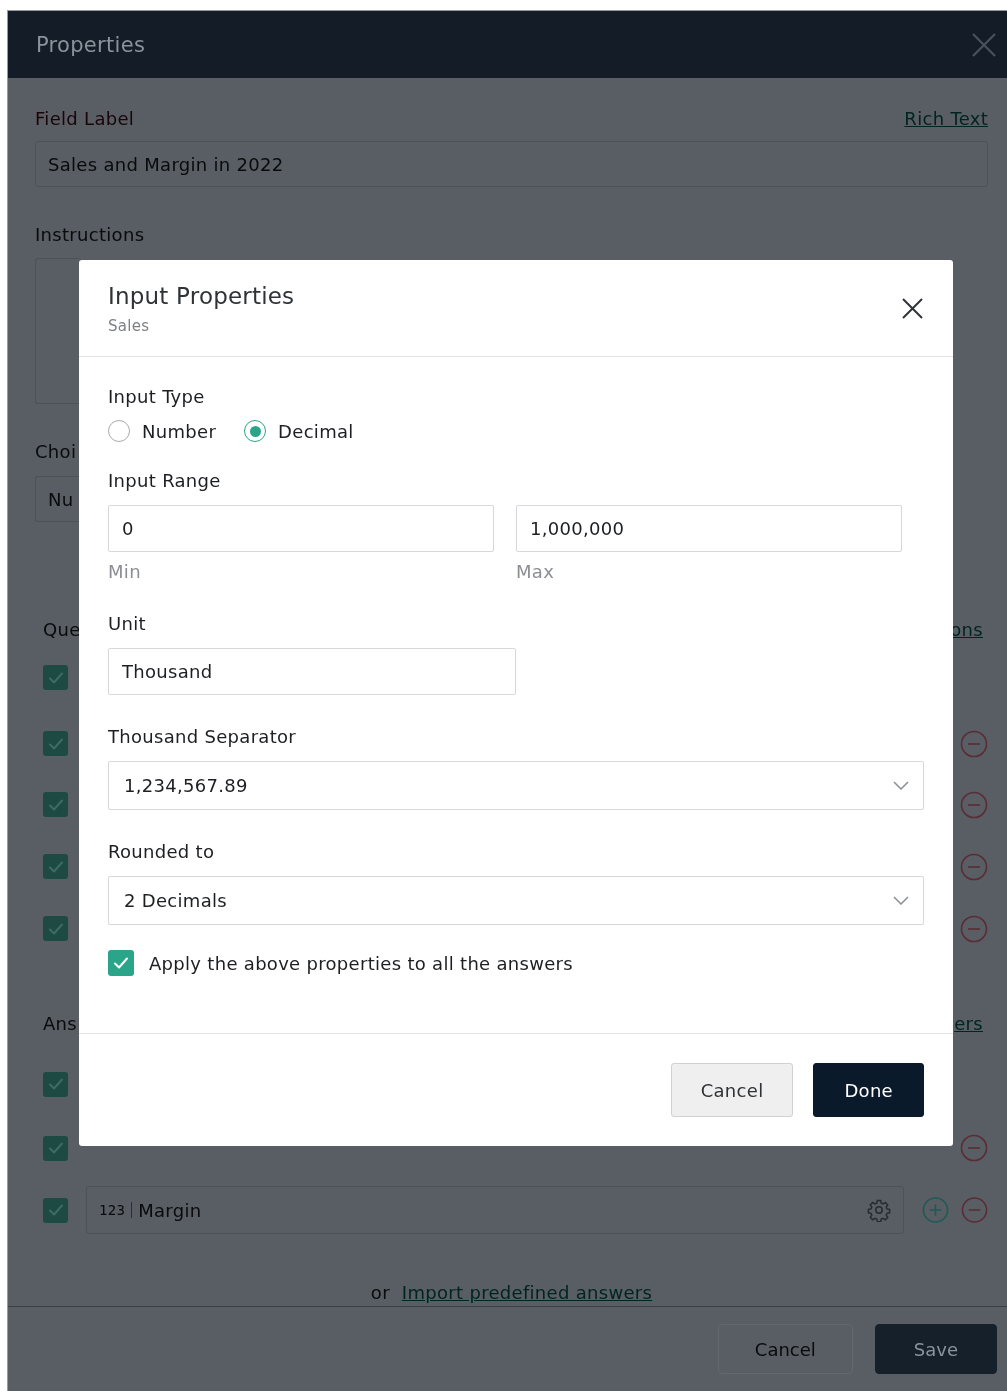  What do you see at coordinates (91, 44) in the screenshot?
I see `panel-title: Properties` at bounding box center [91, 44].